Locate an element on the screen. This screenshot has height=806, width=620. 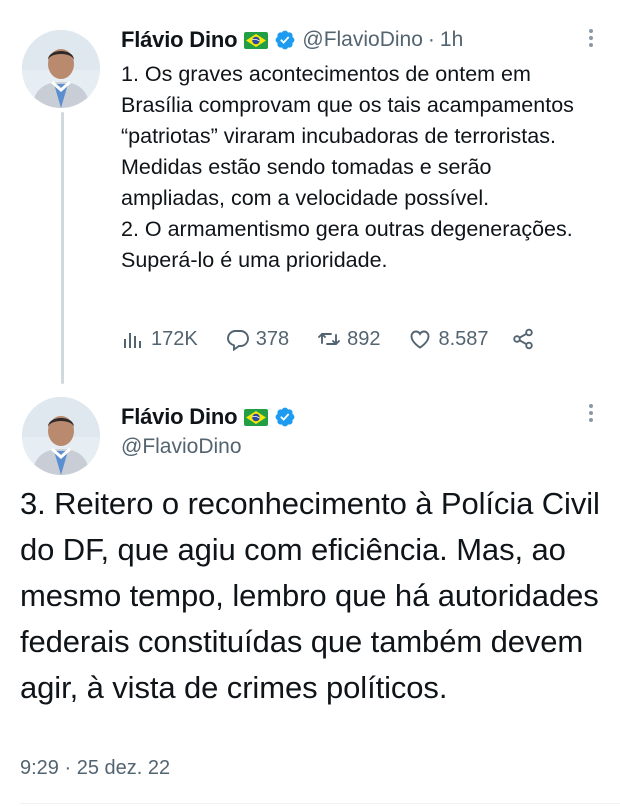
tweet-header: Flávio Dino @FlavioDino · 1h is located at coordinates (292, 40).